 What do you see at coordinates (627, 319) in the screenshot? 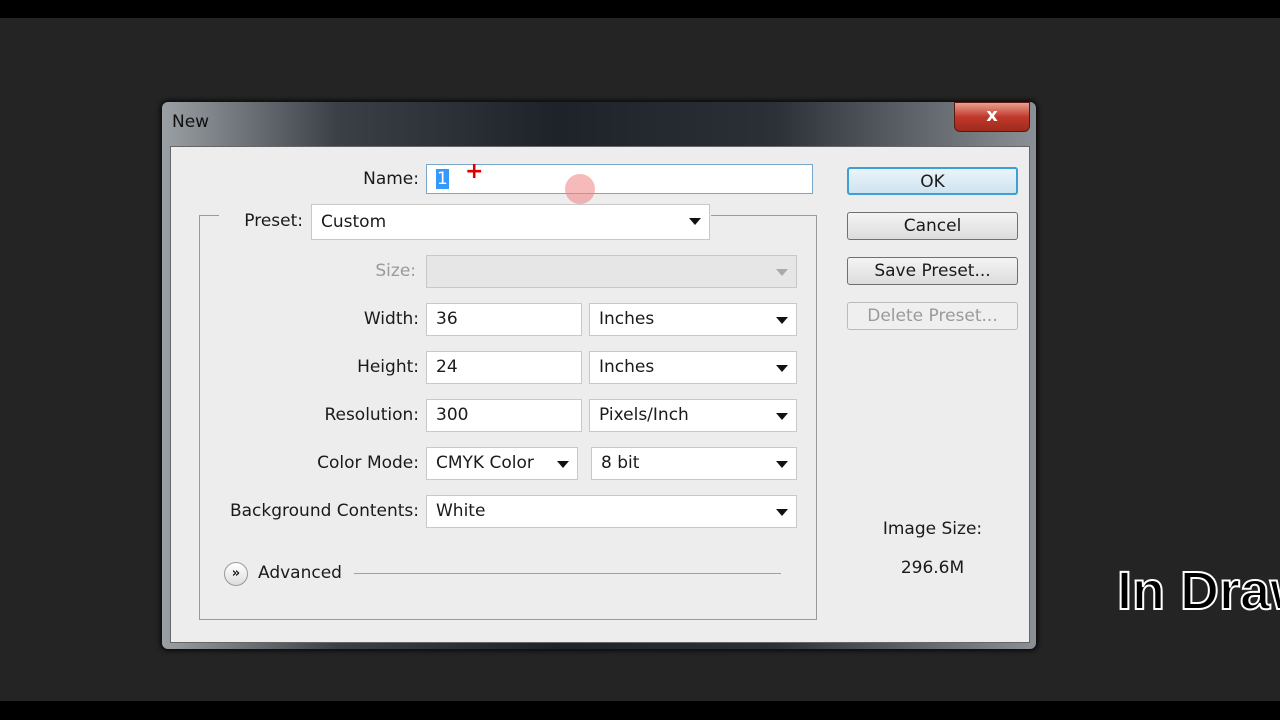
I see `width-unit-value: Inches` at bounding box center [627, 319].